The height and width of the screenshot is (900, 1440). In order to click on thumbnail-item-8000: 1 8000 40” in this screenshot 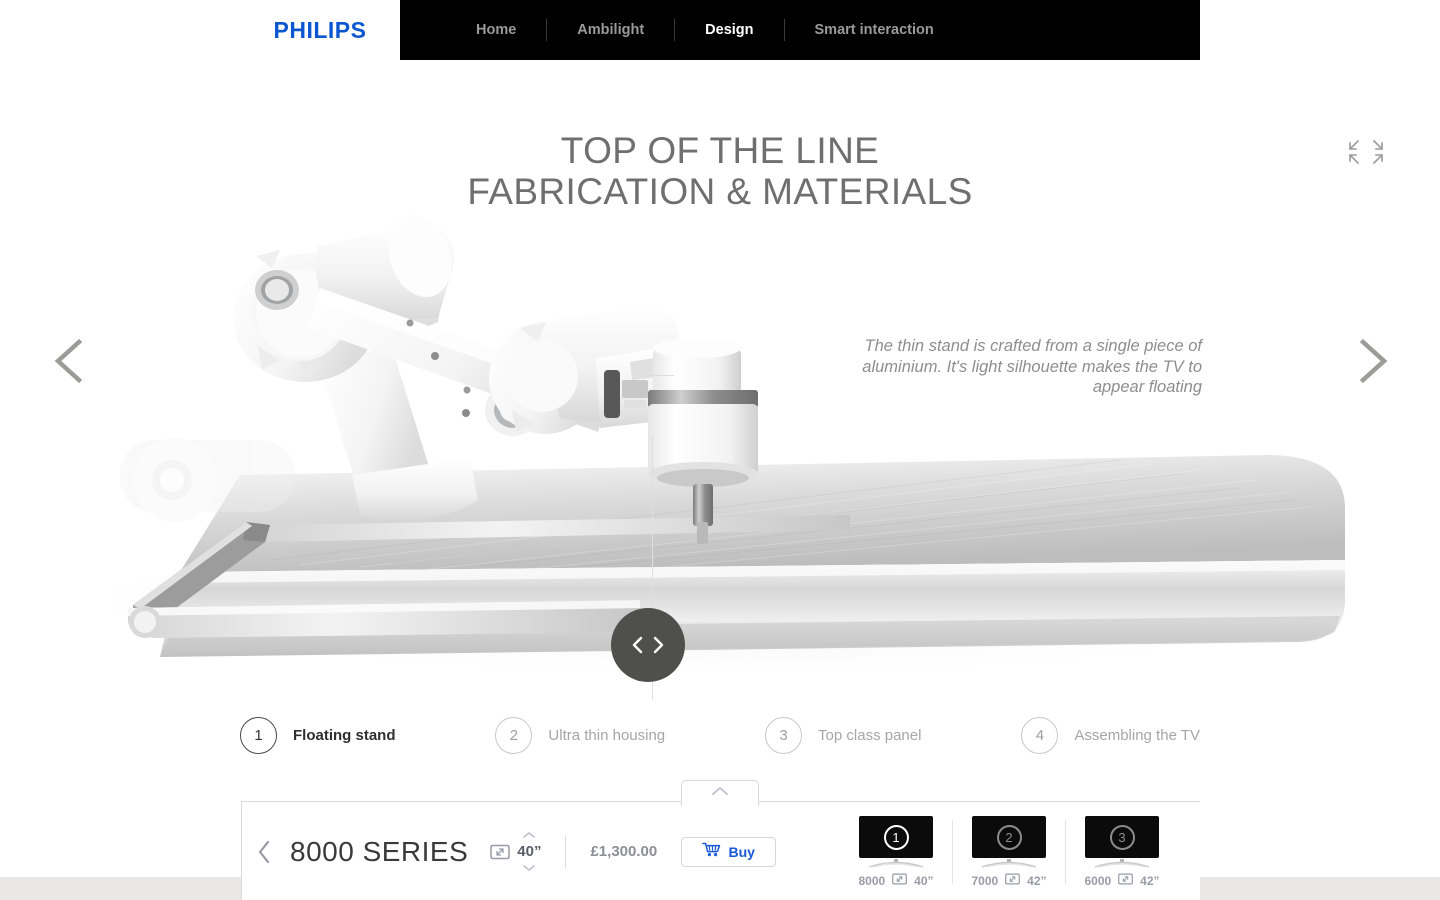, I will do `click(896, 852)`.